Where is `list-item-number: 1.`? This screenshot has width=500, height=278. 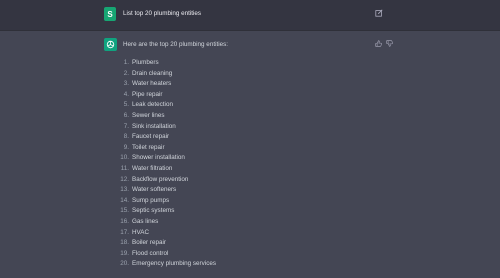 list-item-number: 1. is located at coordinates (126, 62).